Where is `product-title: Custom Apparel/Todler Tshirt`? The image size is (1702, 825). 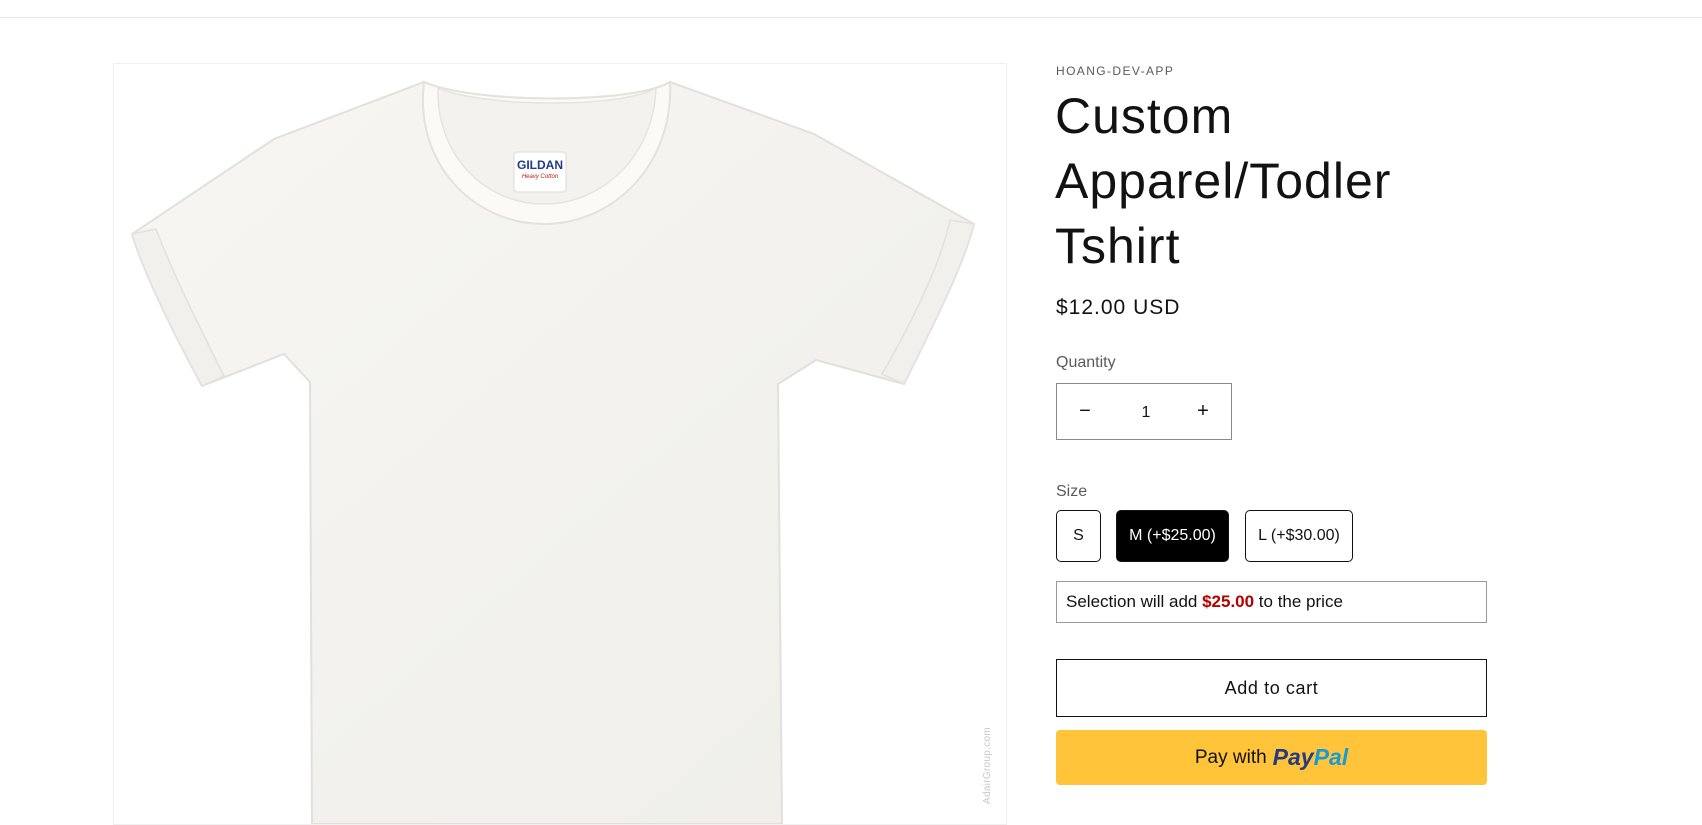 product-title: Custom Apparel/Todler Tshirt is located at coordinates (1223, 181).